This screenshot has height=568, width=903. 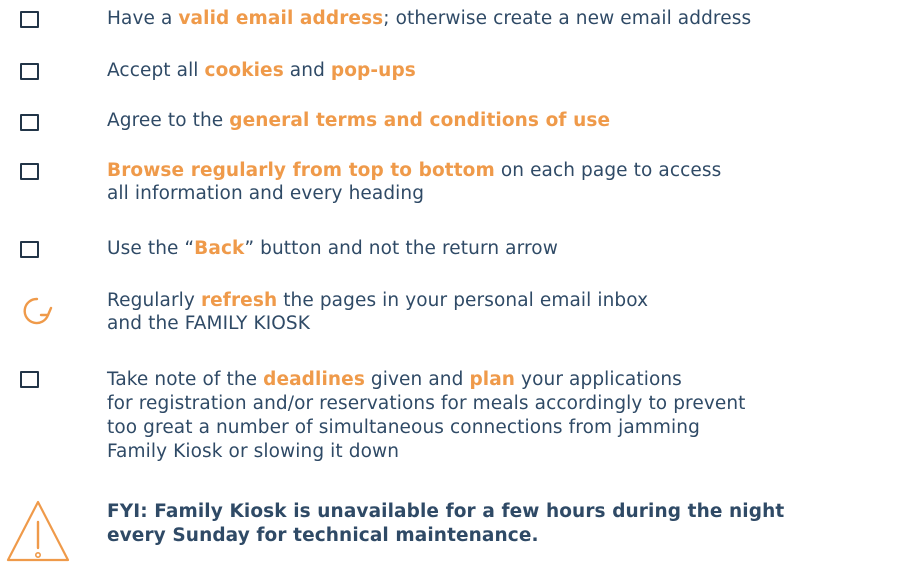 I want to click on item-text-line-2: all information and every heading, so click(x=266, y=193).